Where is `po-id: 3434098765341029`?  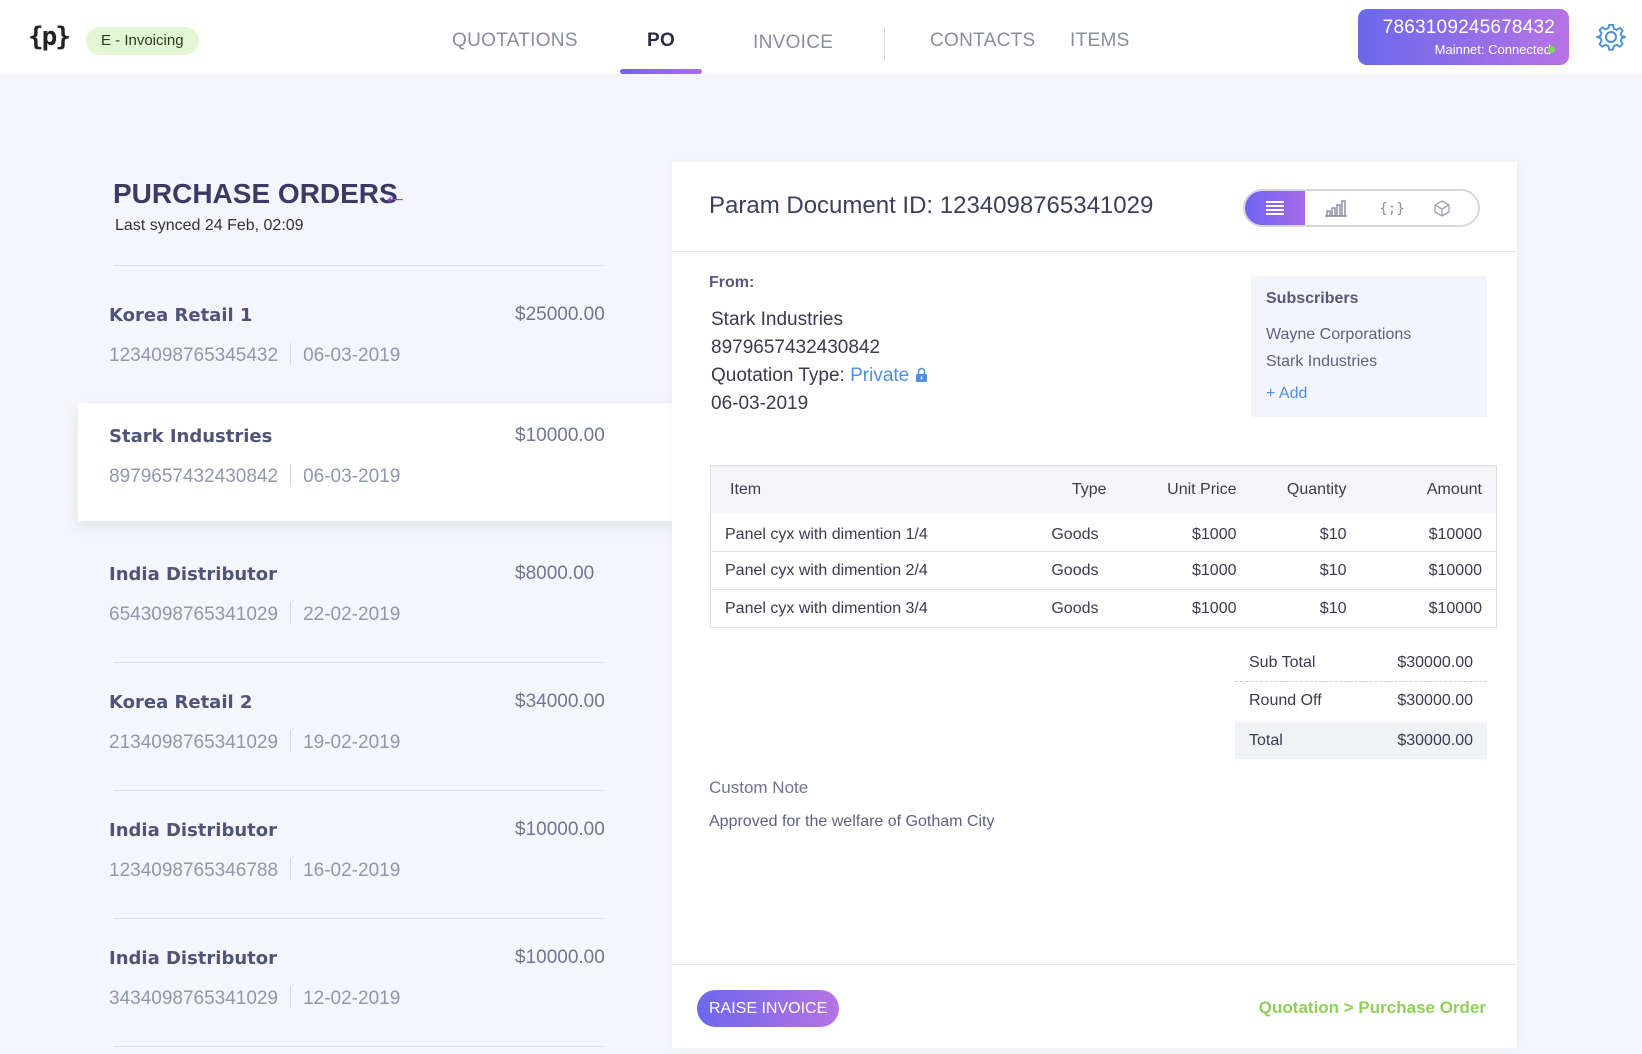 po-id: 3434098765341029 is located at coordinates (194, 998).